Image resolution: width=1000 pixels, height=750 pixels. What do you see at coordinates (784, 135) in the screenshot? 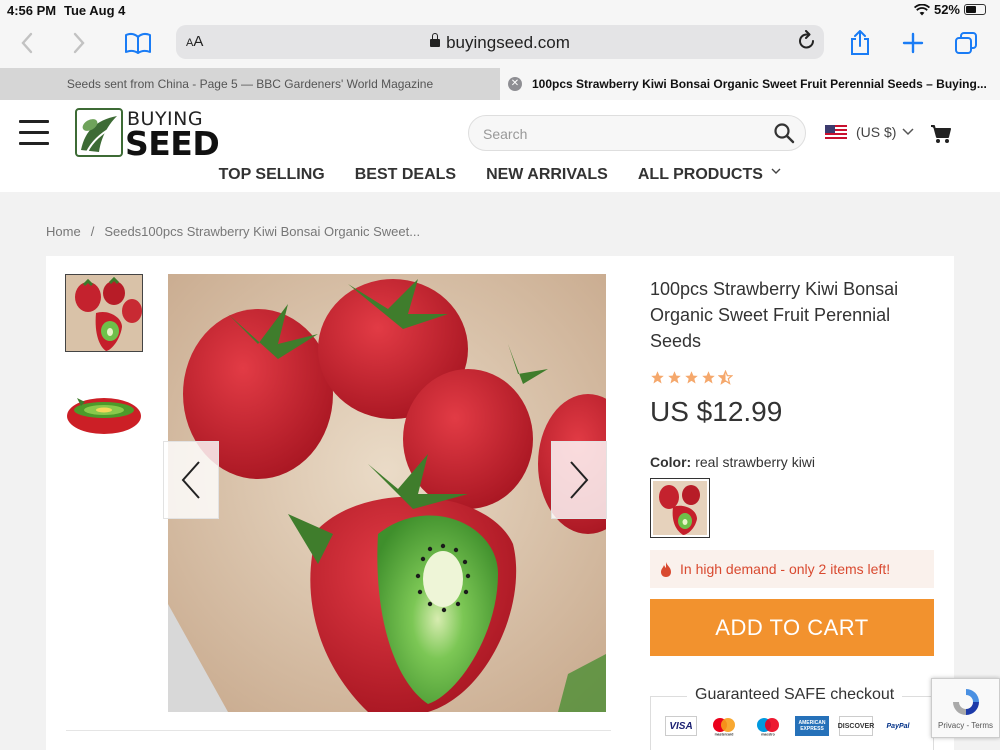
I see `search-icon` at bounding box center [784, 135].